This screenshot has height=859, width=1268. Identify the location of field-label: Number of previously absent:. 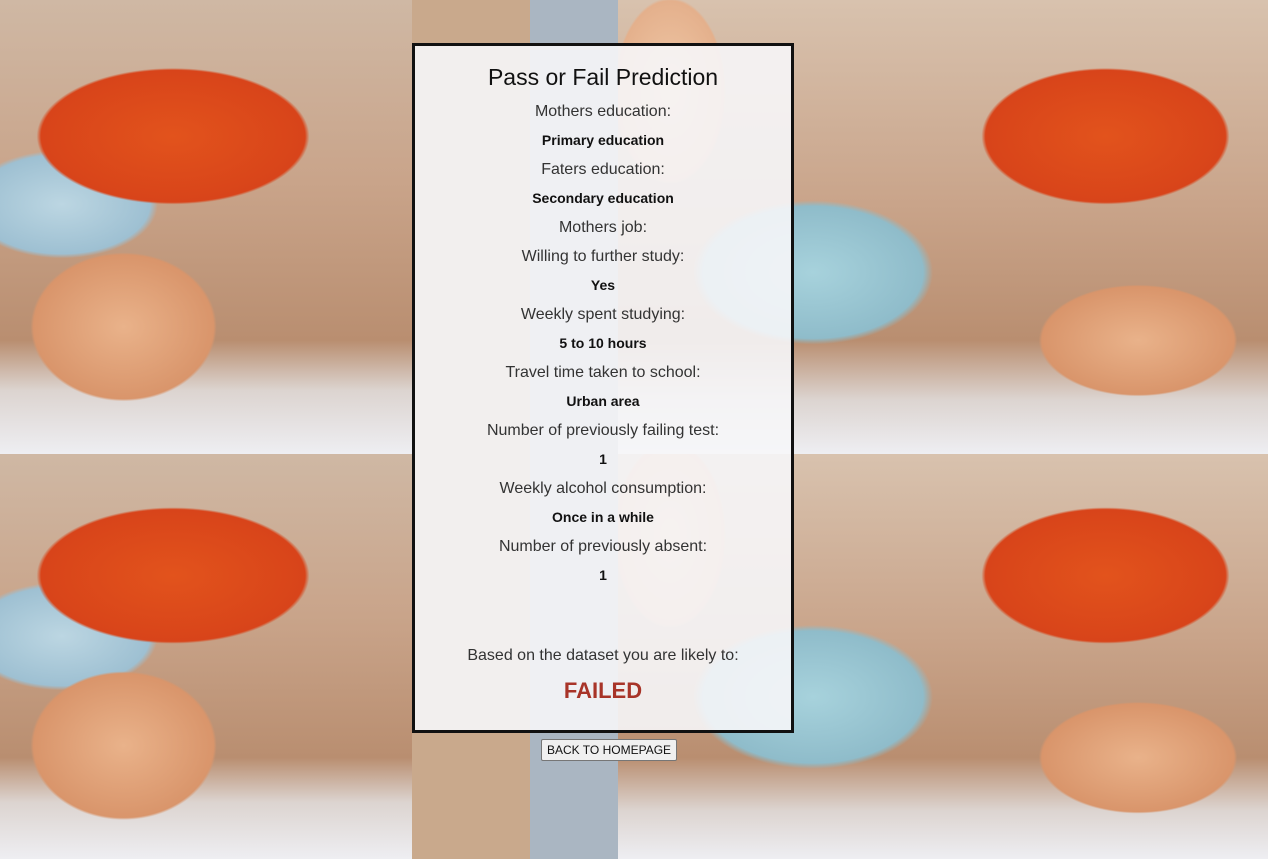
(603, 546).